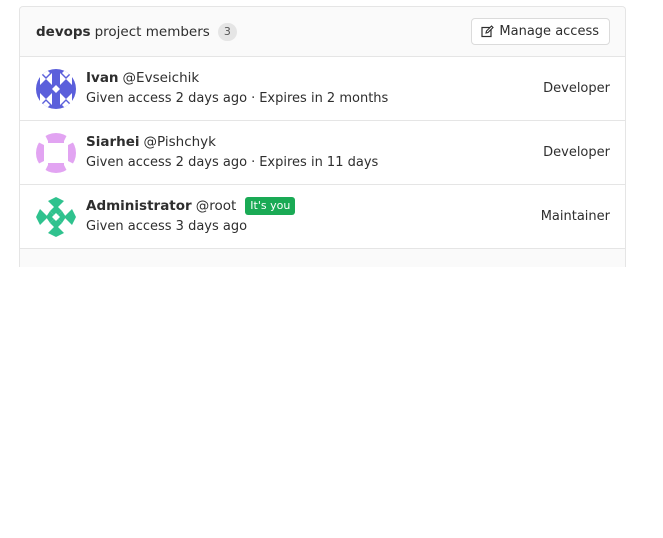 This screenshot has height=538, width=663. I want to click on member-role: Maintainer, so click(575, 216).